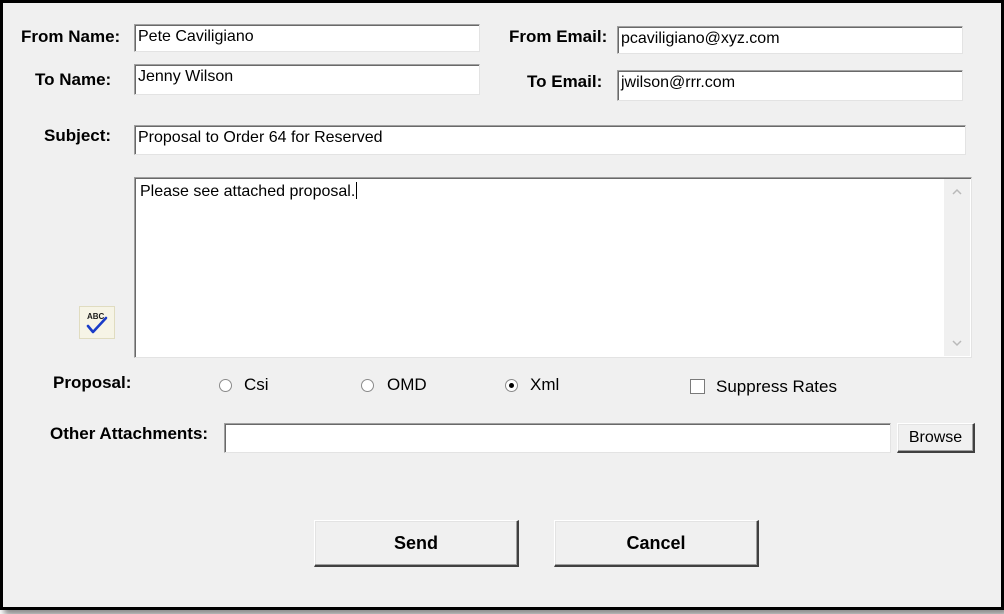  I want to click on subject-input: Proposal to Order 64 for Reserved, so click(550, 140).